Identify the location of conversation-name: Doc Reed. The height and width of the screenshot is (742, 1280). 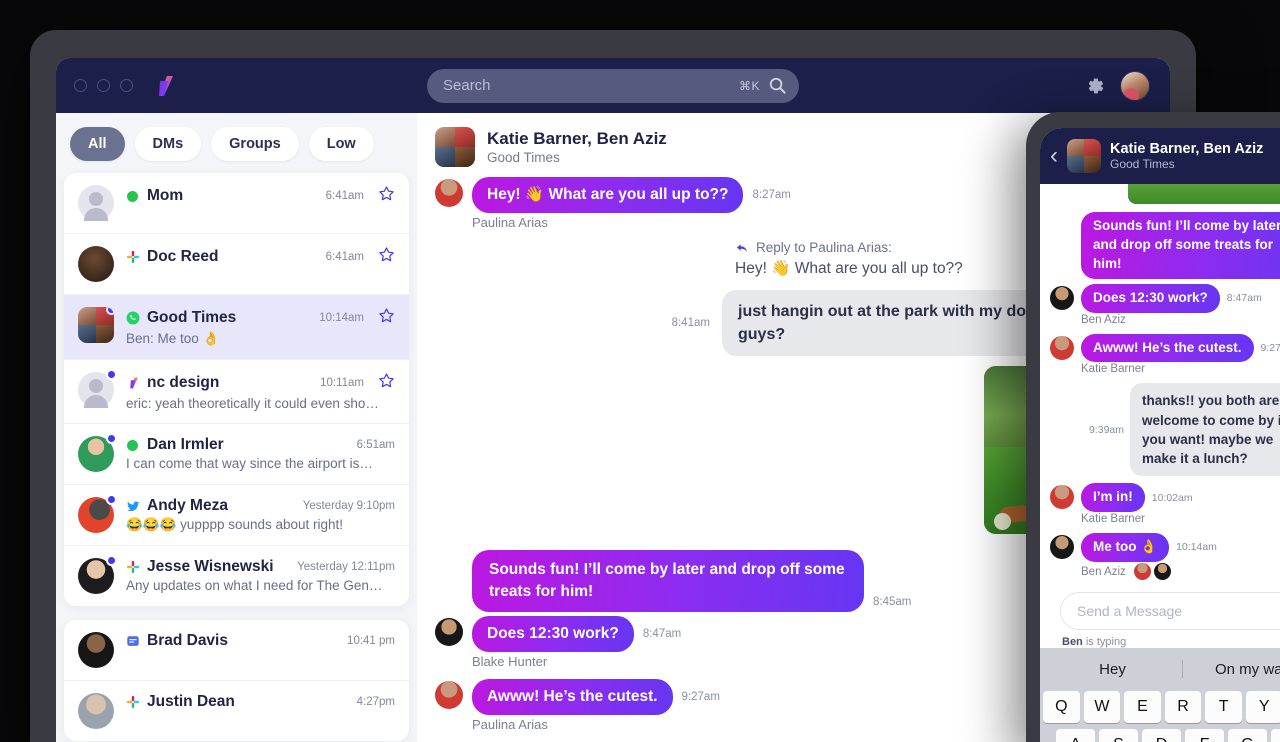
(183, 256).